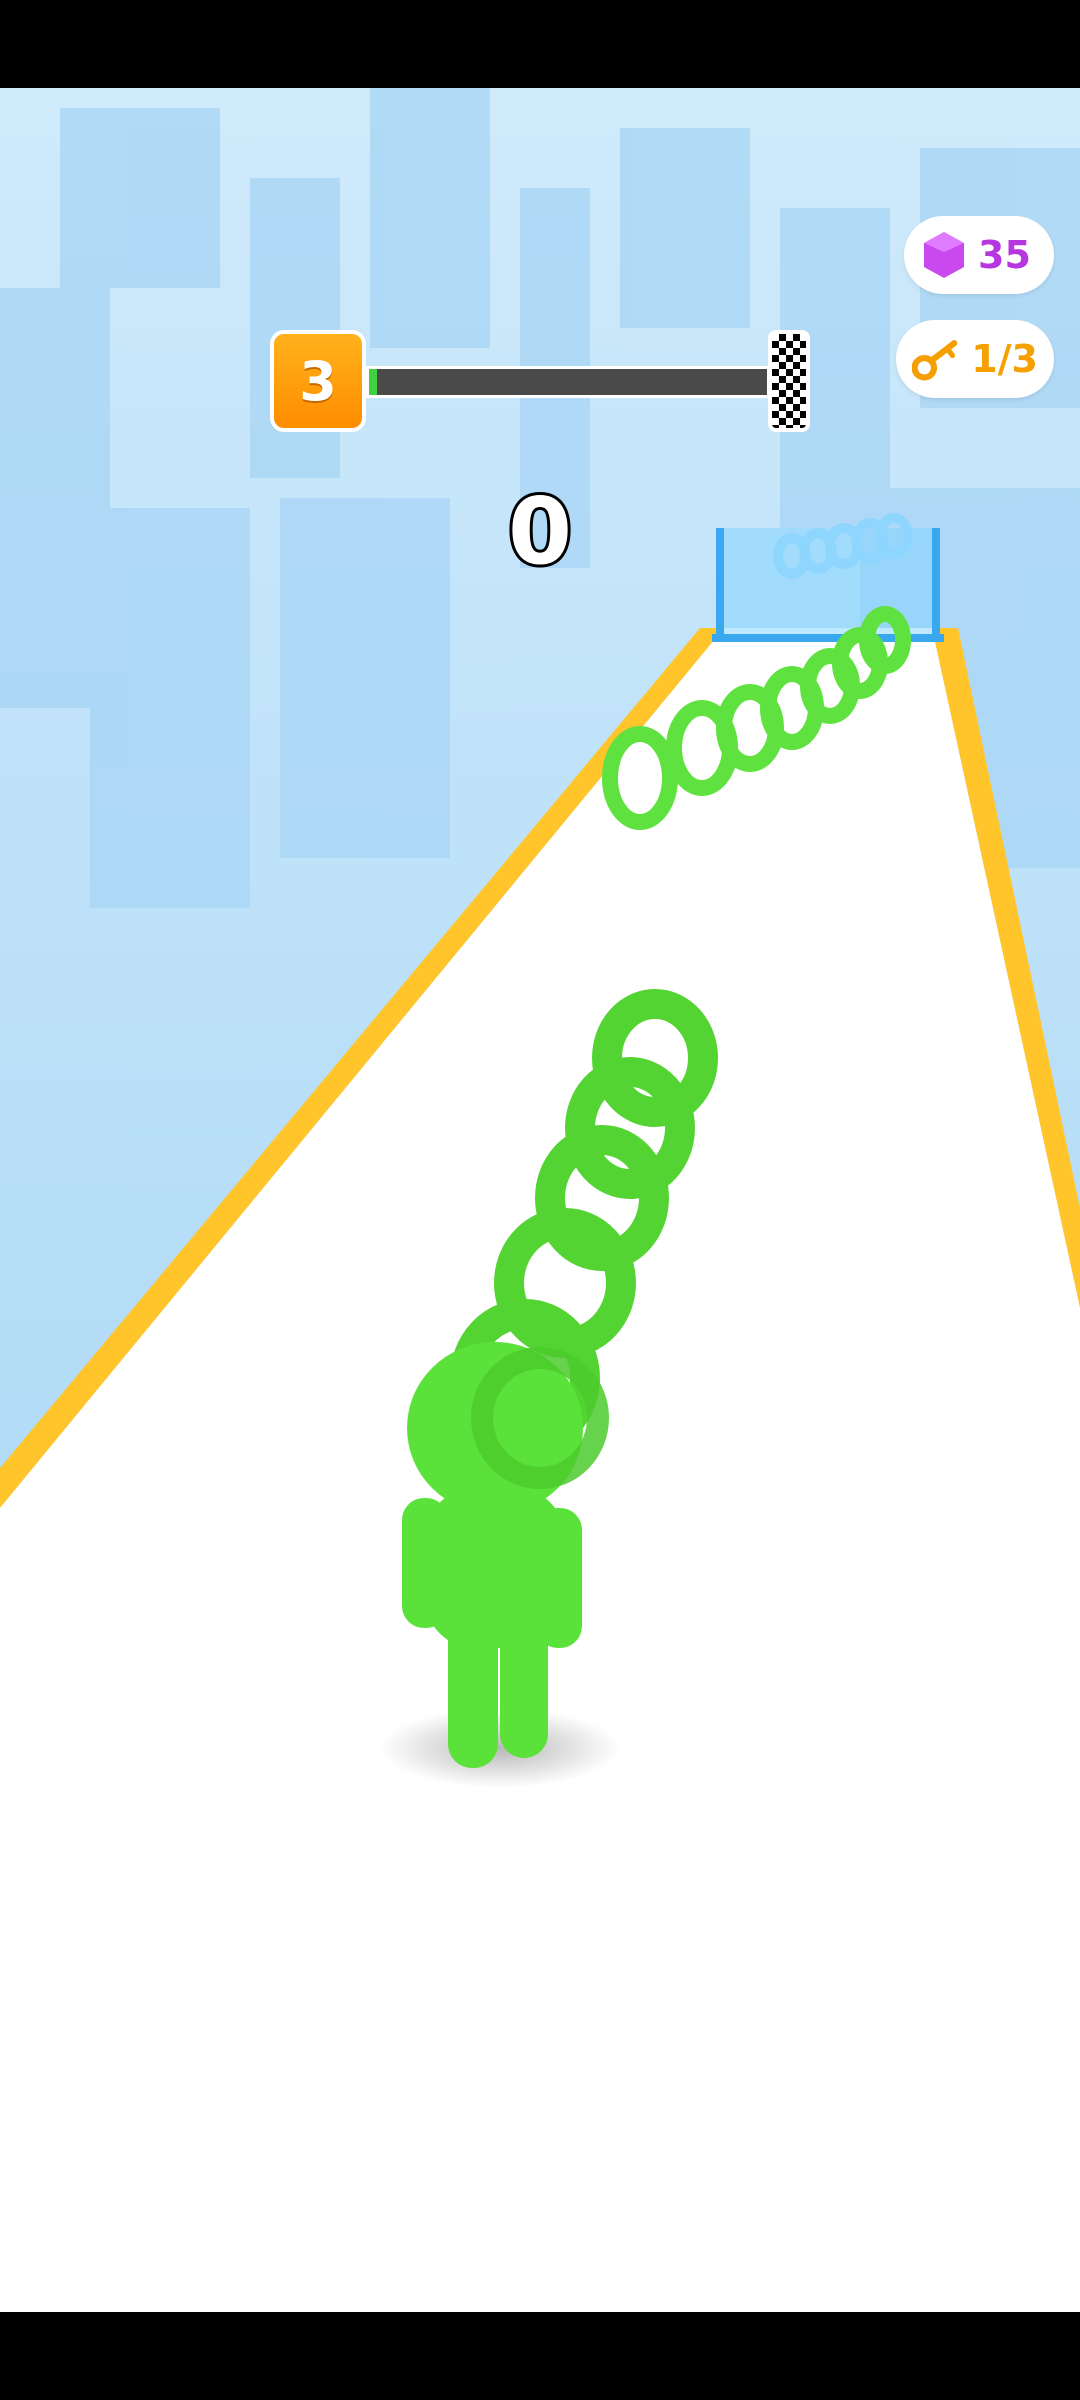 The width and height of the screenshot is (1080, 2400). Describe the element at coordinates (1004, 255) in the screenshot. I see `gem-count: 35` at that location.